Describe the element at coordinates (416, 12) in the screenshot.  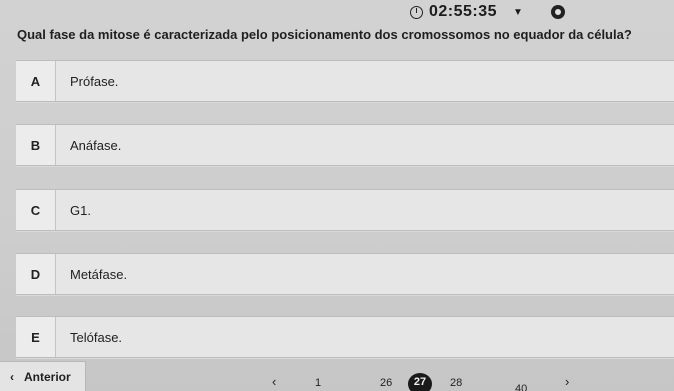
I see `clock-icon` at that location.